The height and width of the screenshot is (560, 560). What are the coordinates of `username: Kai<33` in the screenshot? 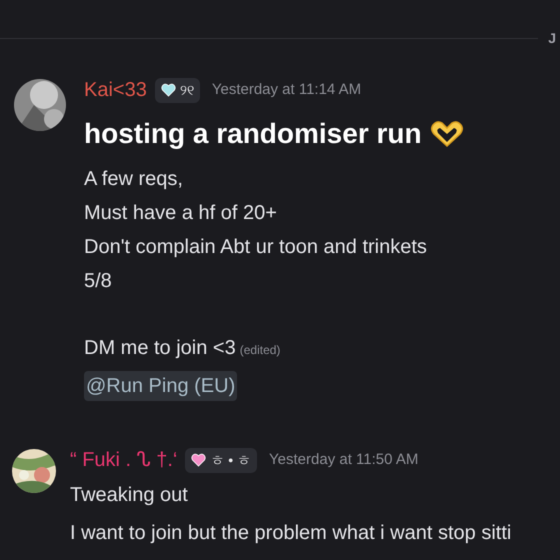 It's located at (115, 90).